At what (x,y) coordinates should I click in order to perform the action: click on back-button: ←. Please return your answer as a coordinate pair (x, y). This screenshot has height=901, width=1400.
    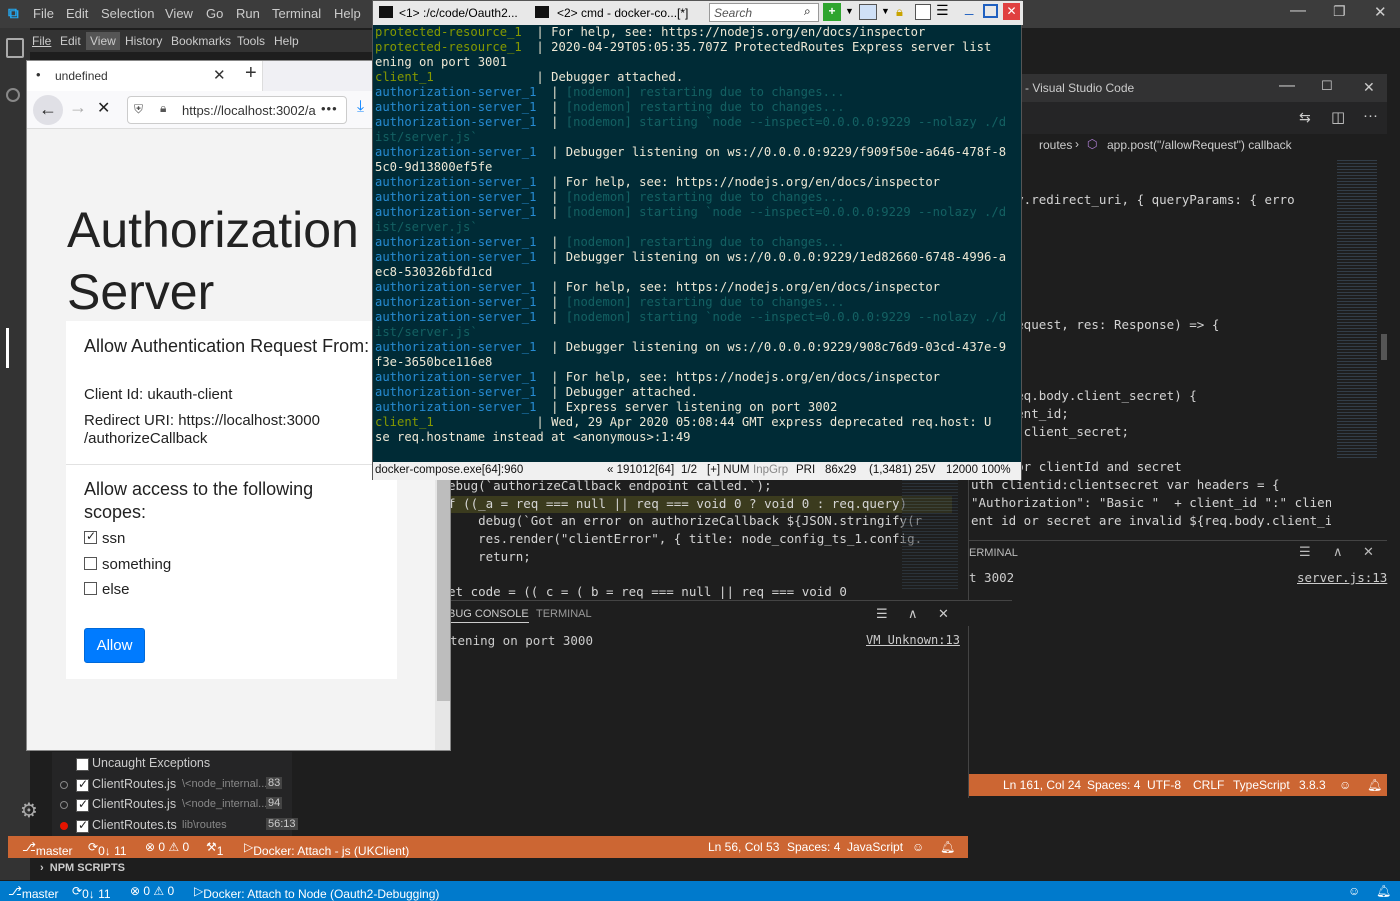
    Looking at the image, I should click on (48, 110).